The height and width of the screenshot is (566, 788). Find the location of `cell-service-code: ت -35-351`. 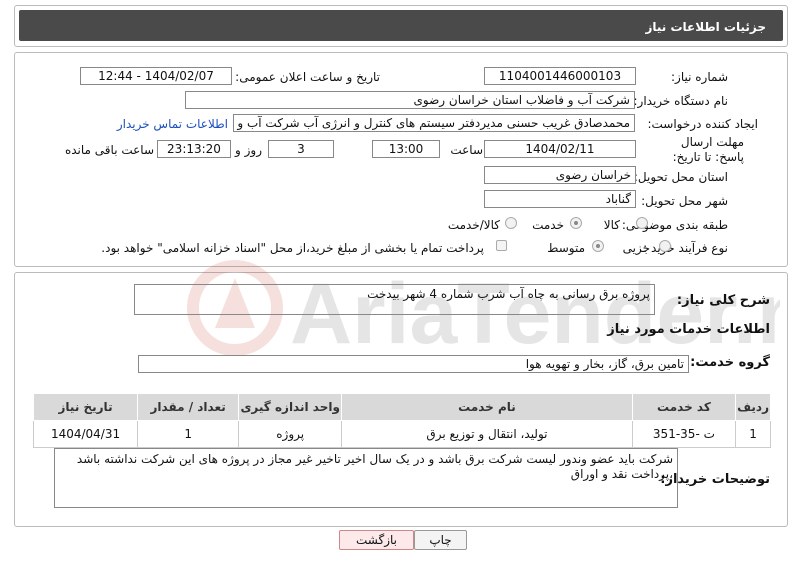

cell-service-code: ت -35-351 is located at coordinates (684, 434).